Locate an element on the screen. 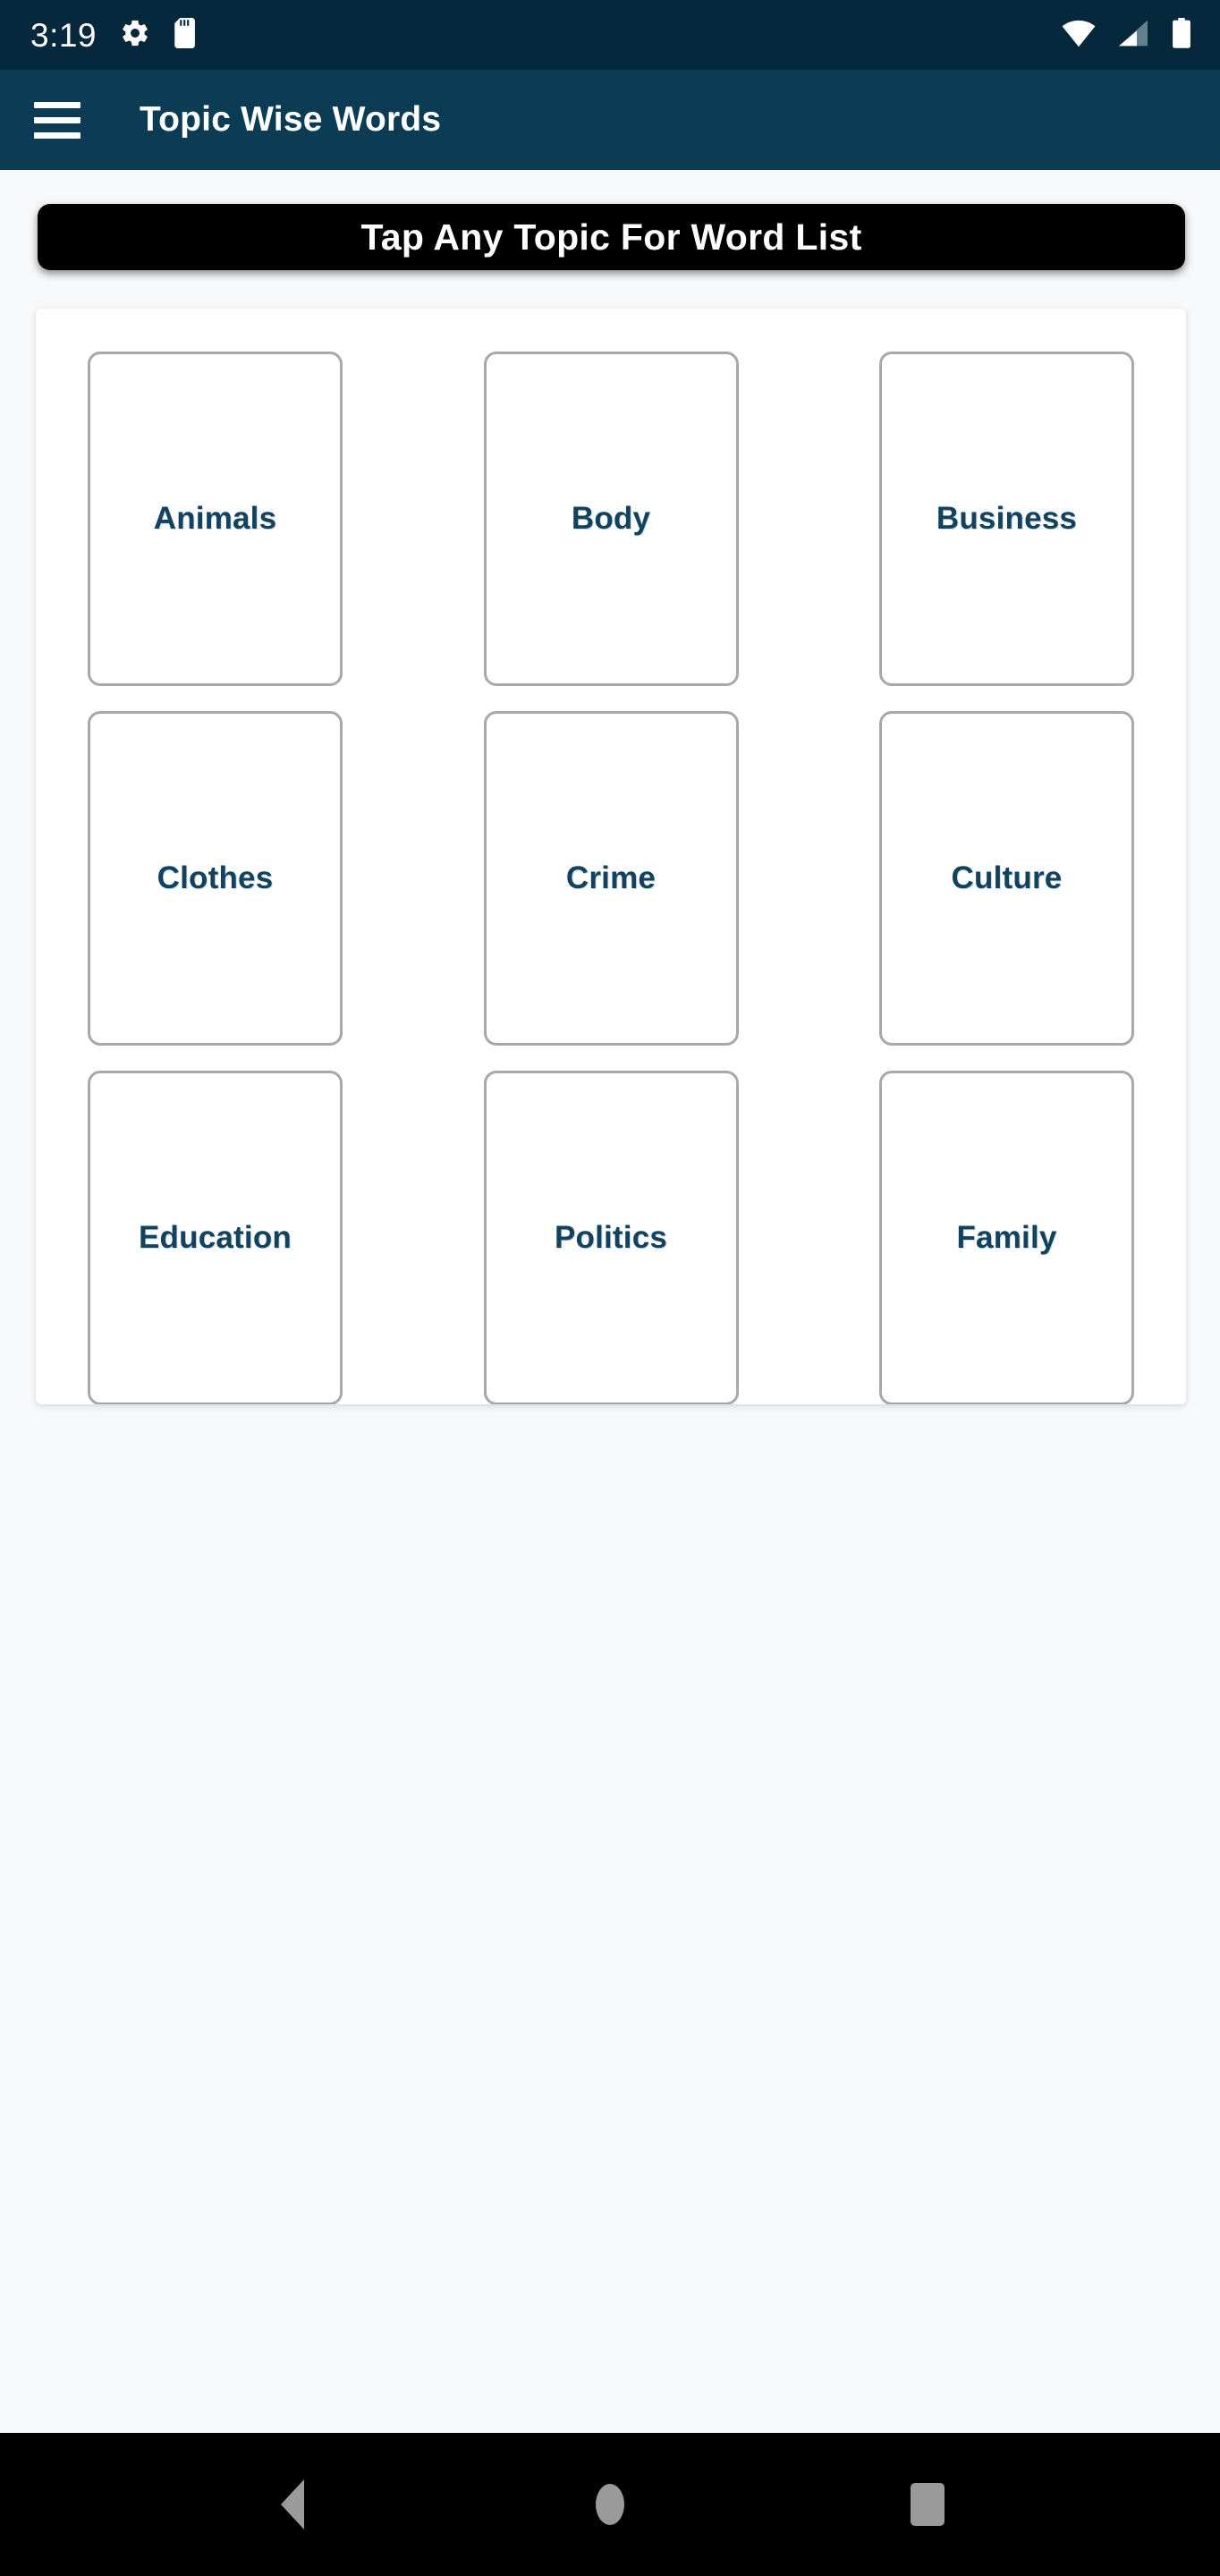 This screenshot has height=2576, width=1220. circle-home-icon is located at coordinates (609, 2504).